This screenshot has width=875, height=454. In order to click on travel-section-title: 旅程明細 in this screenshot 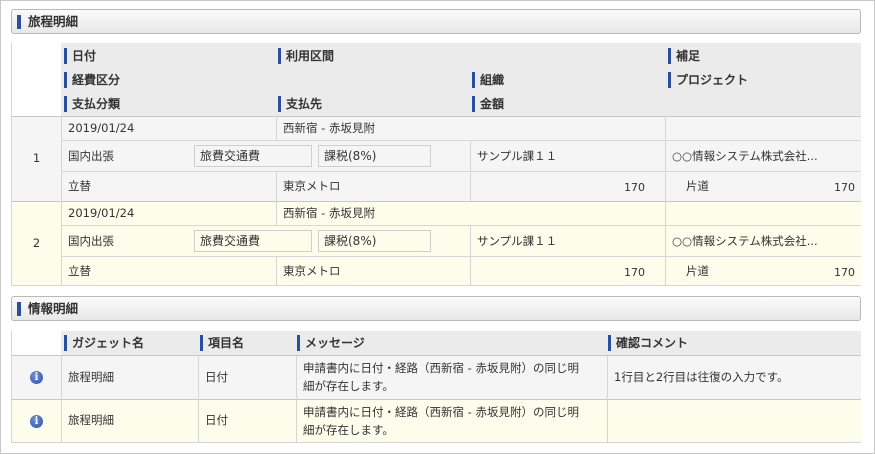, I will do `click(53, 21)`.